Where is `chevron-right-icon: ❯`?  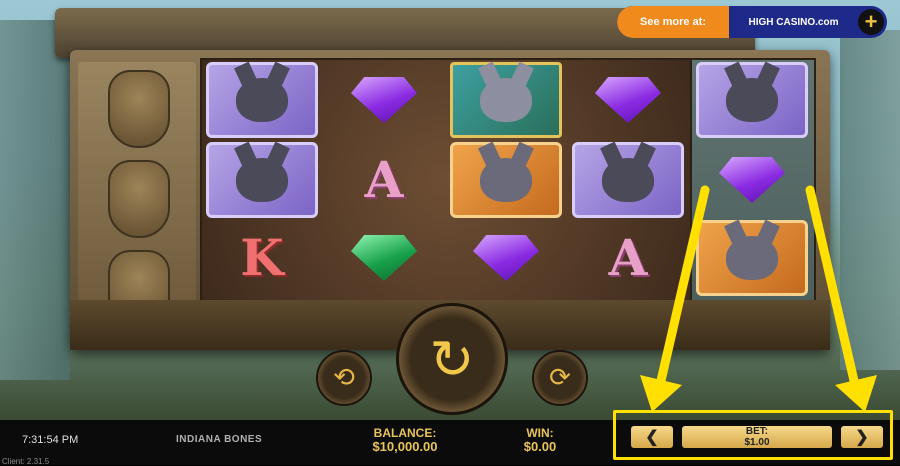
chevron-right-icon: ❯ is located at coordinates (862, 437).